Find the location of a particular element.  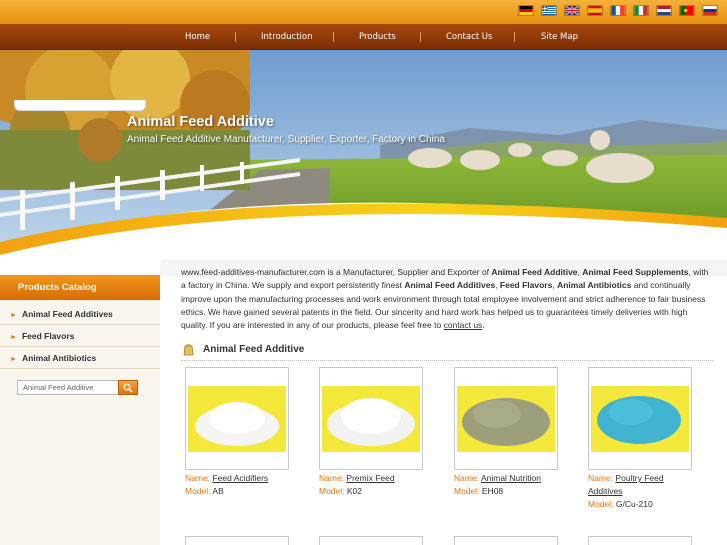

uk-flag-icon is located at coordinates (572, 10).